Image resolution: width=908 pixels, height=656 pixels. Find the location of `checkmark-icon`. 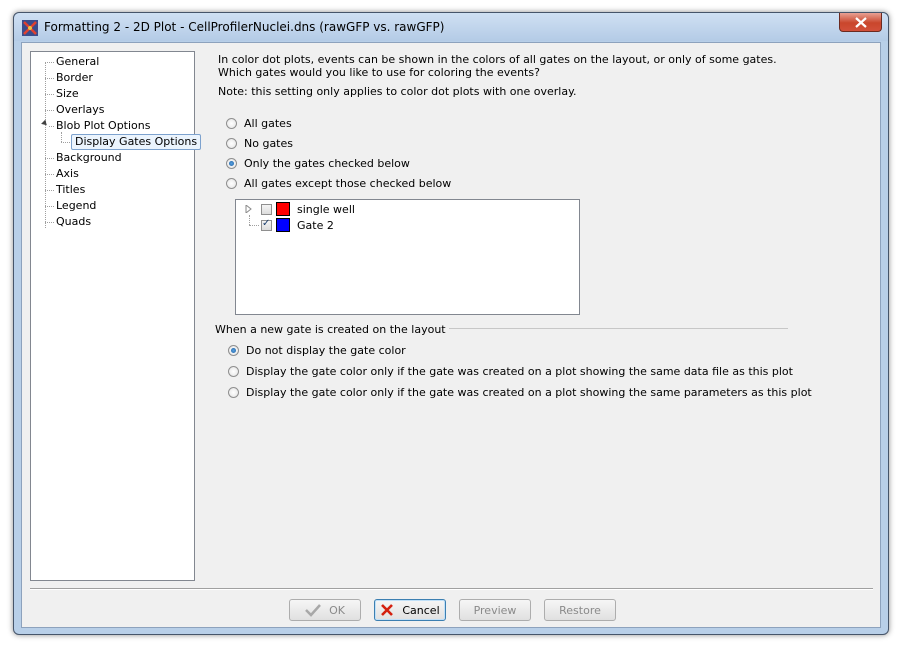

checkmark-icon is located at coordinates (313, 610).